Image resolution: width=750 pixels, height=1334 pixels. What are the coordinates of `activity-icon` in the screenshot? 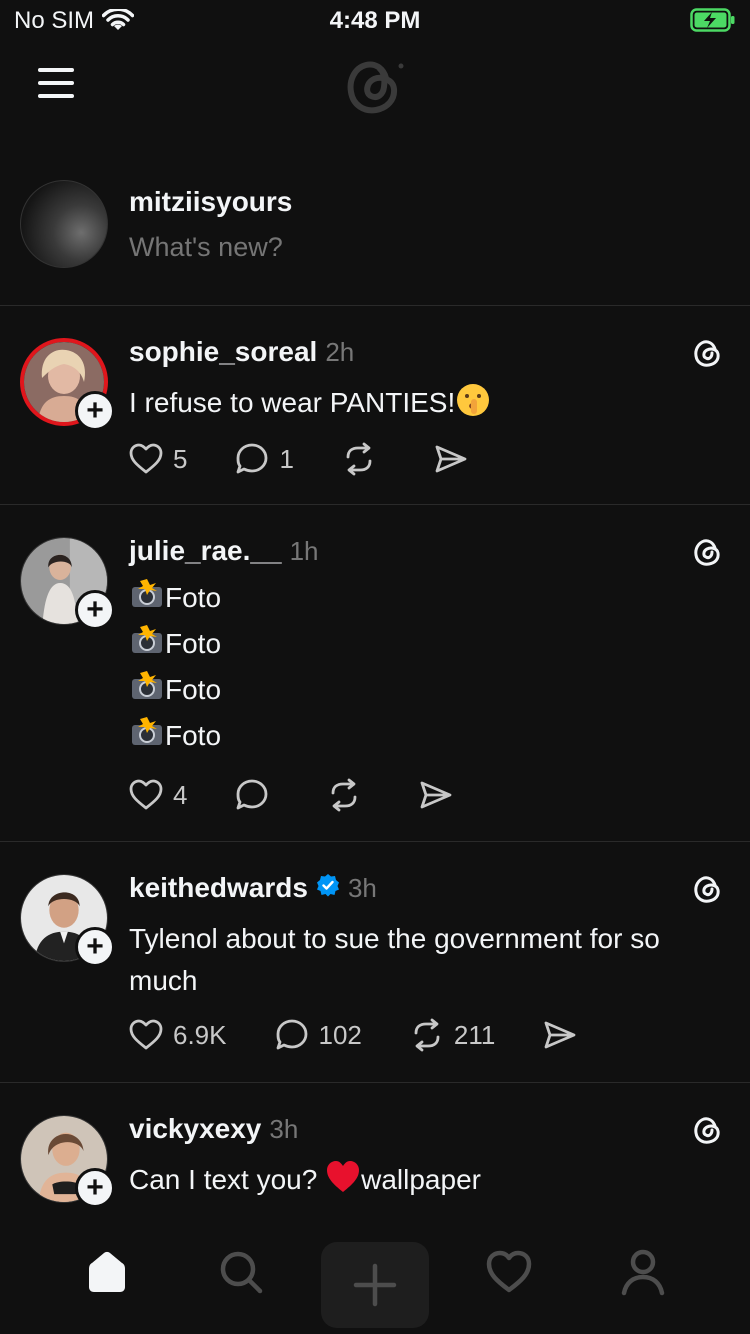 It's located at (509, 1271).